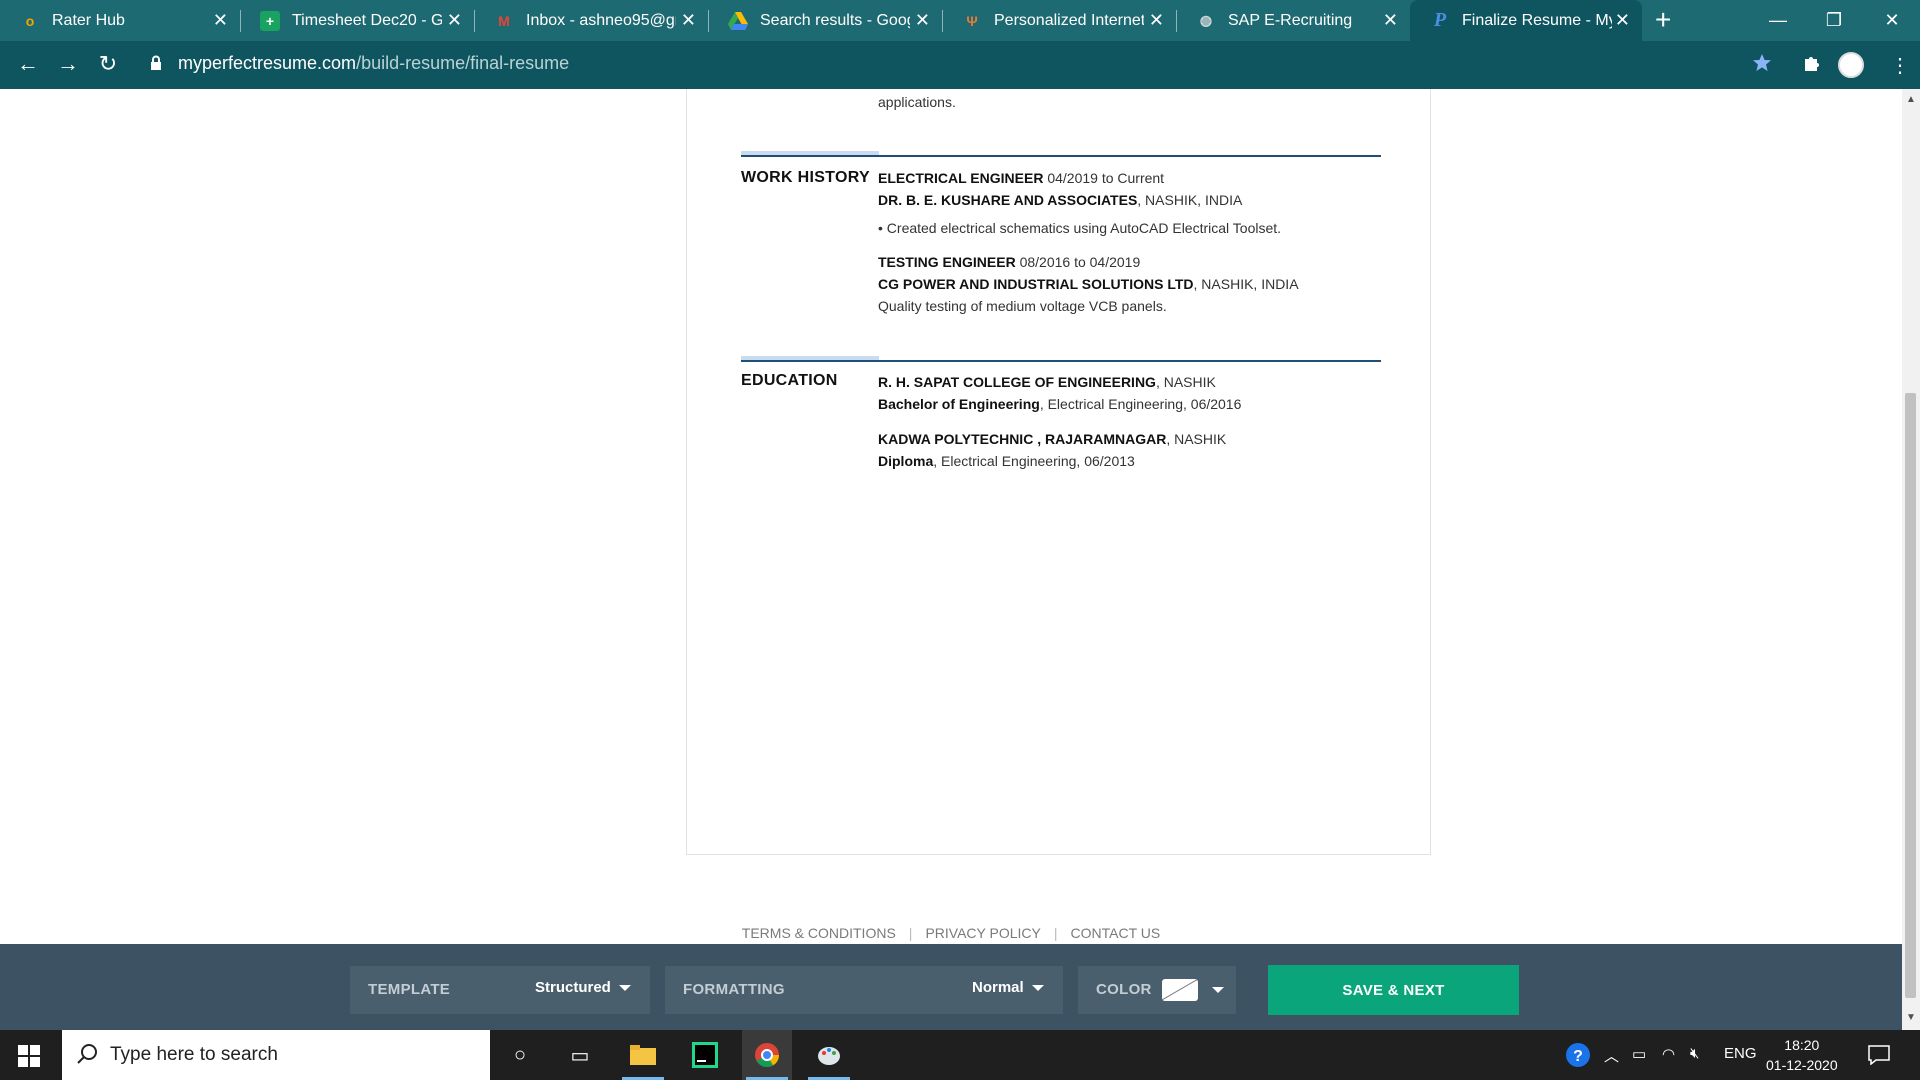 This screenshot has width=1920, height=1080. Describe the element at coordinates (601, 20) in the screenshot. I see `tab-title: Inbox - ashneo95@gm` at that location.